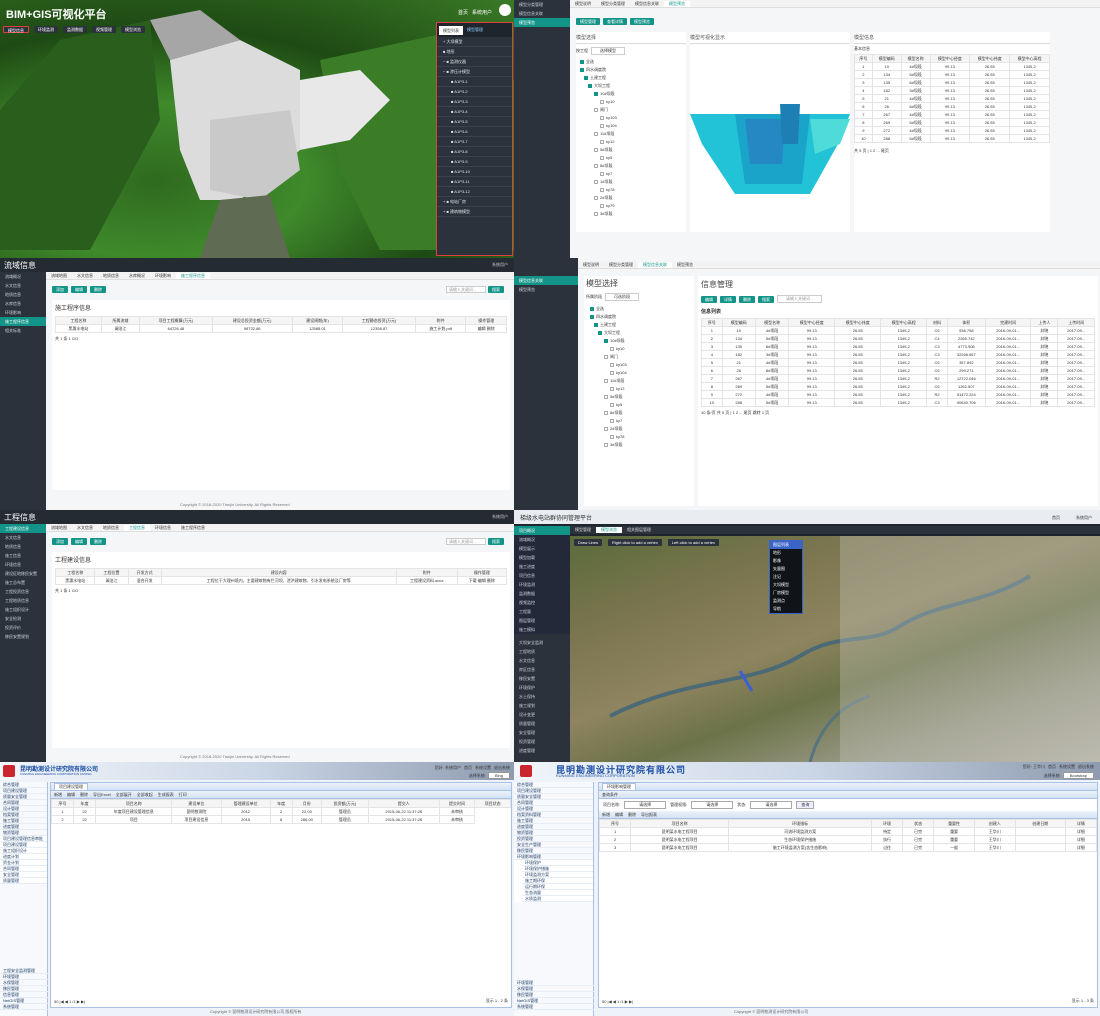 The height and width of the screenshot is (1016, 1100). Describe the element at coordinates (557, 899) in the screenshot. I see `sidebar-item: 水质监测` at that location.